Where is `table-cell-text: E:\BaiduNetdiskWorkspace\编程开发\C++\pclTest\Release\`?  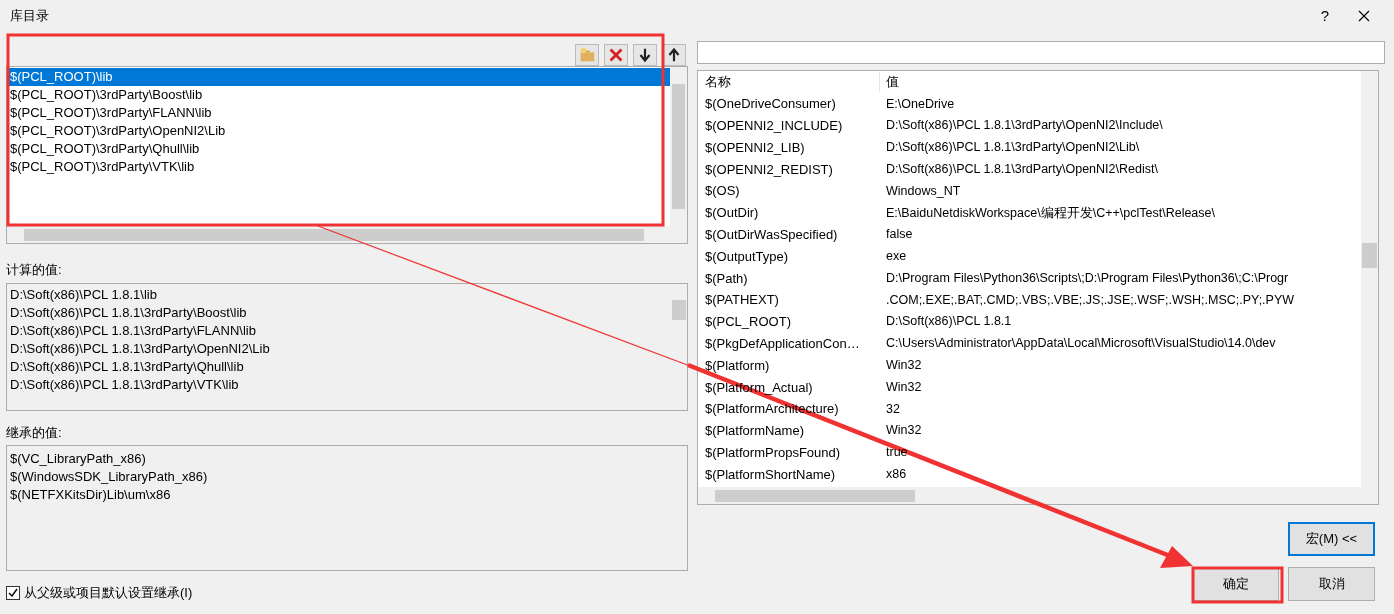
table-cell-text: E:\BaiduNetdiskWorkspace\编程开发\C++\pclTest\Release\ is located at coordinates (1050, 213).